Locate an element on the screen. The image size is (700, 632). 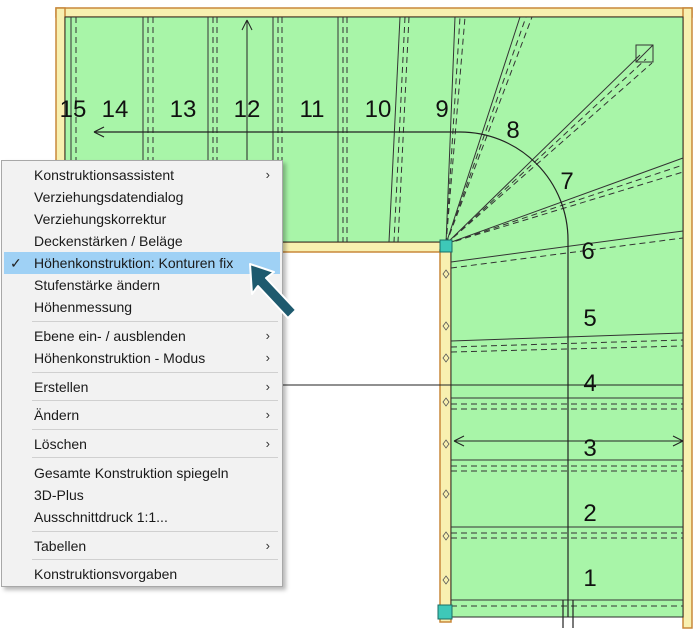
menu-item-label: Verziehungsdatendialog is located at coordinates (109, 197).